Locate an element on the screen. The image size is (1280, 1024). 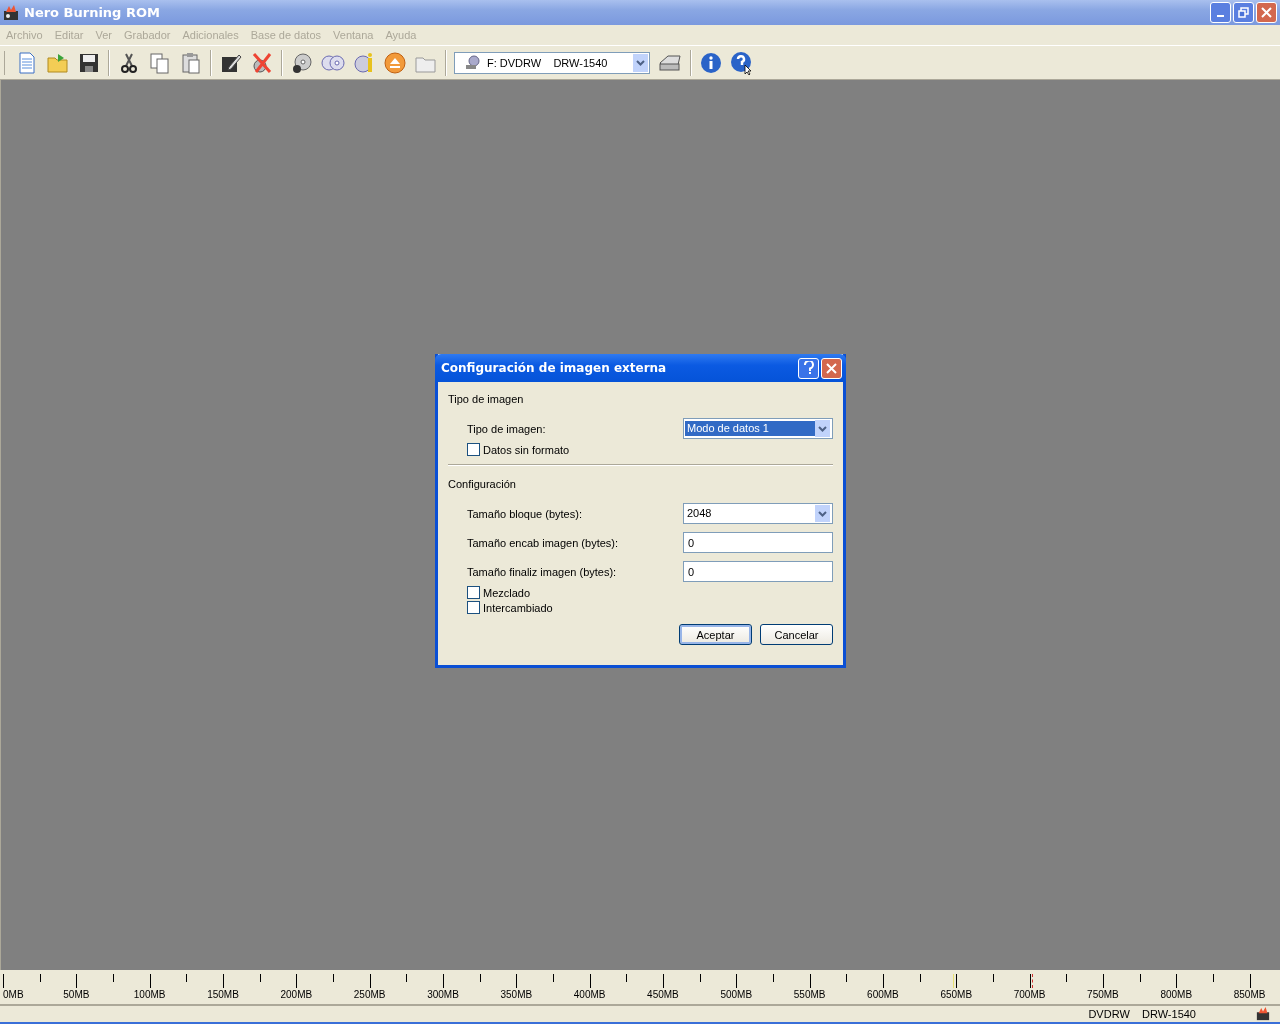
status-drive: DVDRW DRW-1540 is located at coordinates (1142, 1014).